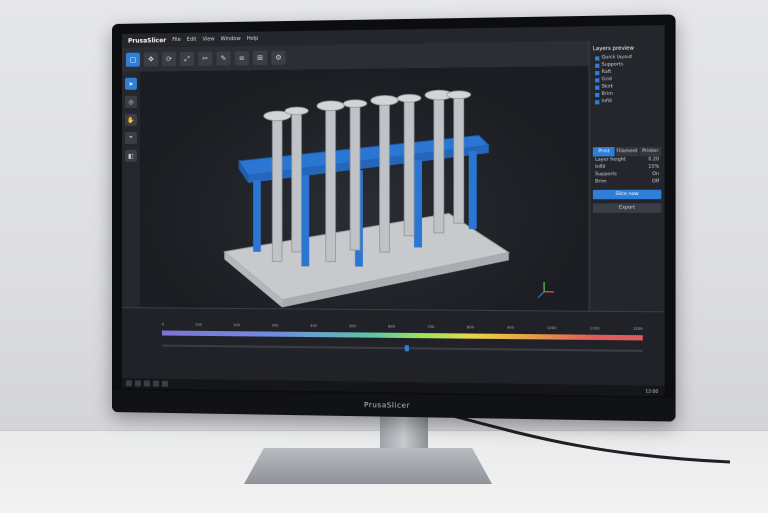 The height and width of the screenshot is (513, 768). I want to click on rotate-tool-icon: ⟳, so click(169, 59).